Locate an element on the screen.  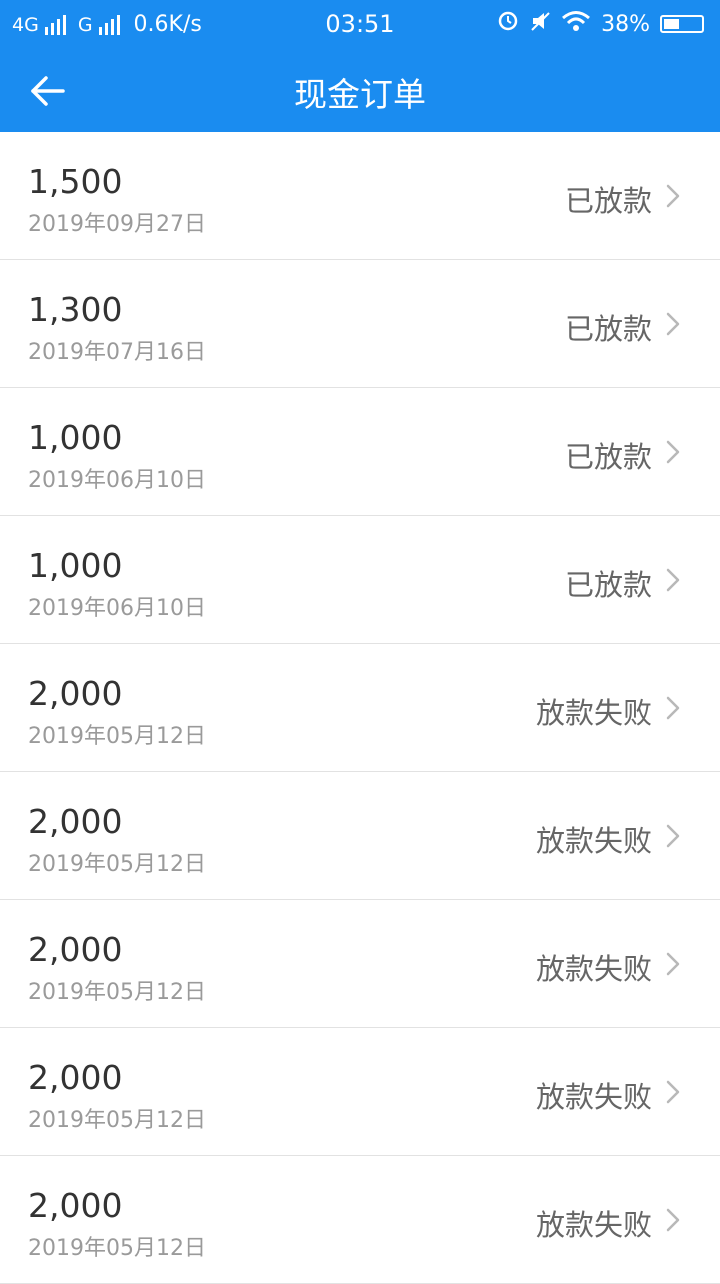
battery-percent: 38% is located at coordinates (625, 24).